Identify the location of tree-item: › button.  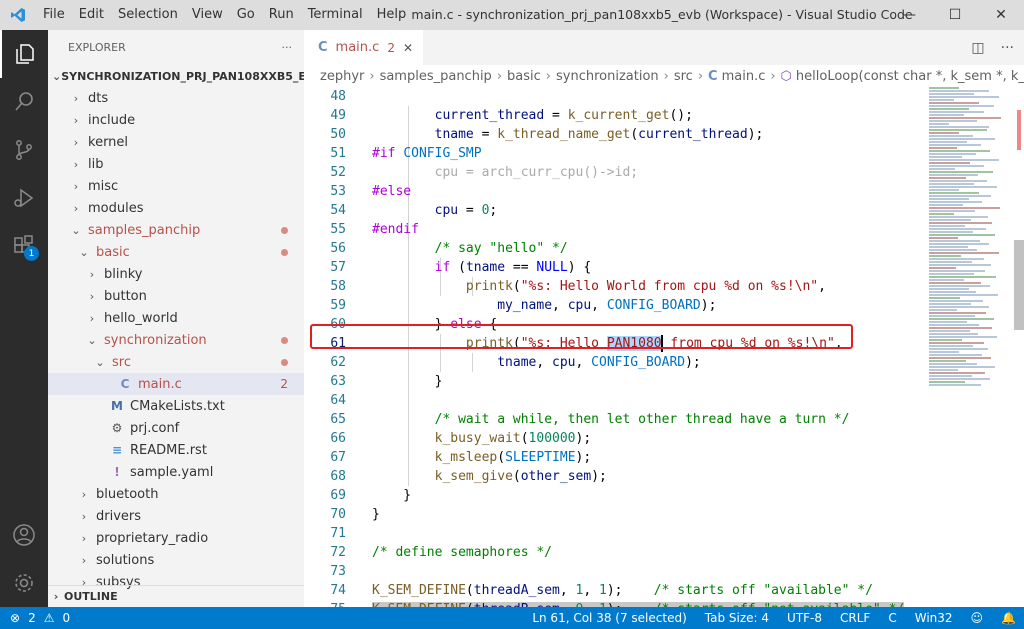
(176, 296).